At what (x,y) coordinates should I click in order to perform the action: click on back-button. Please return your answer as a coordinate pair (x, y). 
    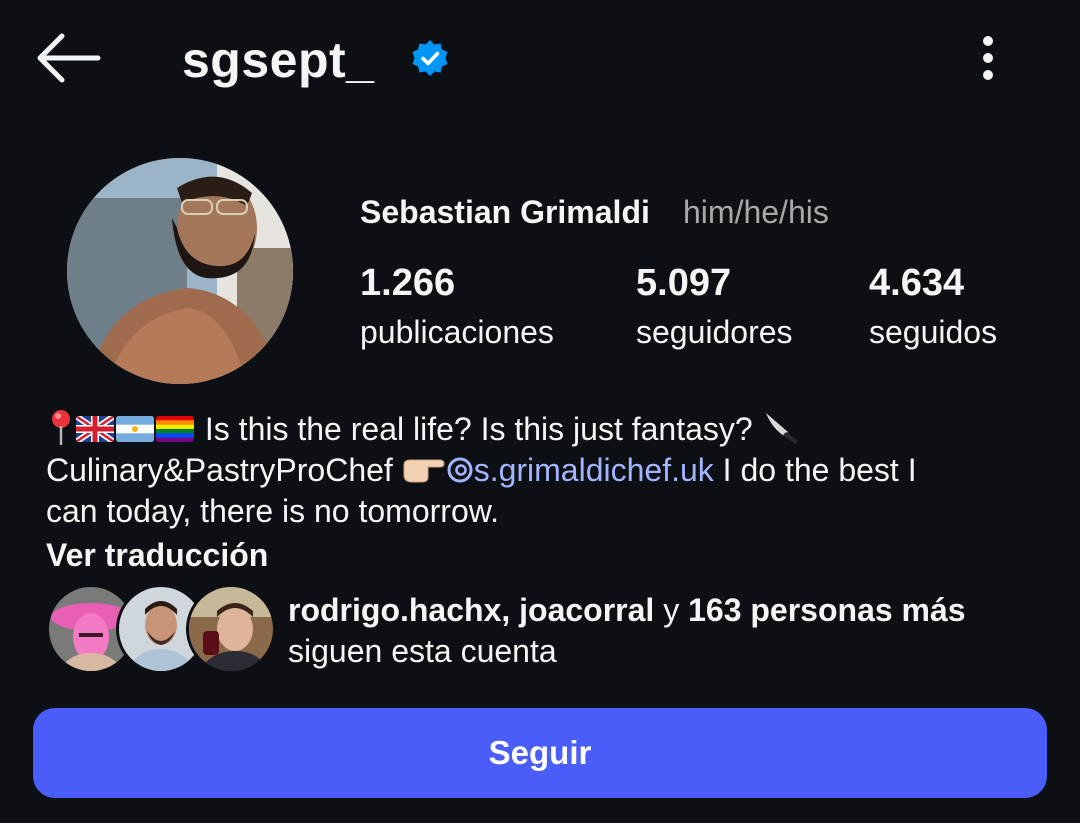
    Looking at the image, I should click on (68, 58).